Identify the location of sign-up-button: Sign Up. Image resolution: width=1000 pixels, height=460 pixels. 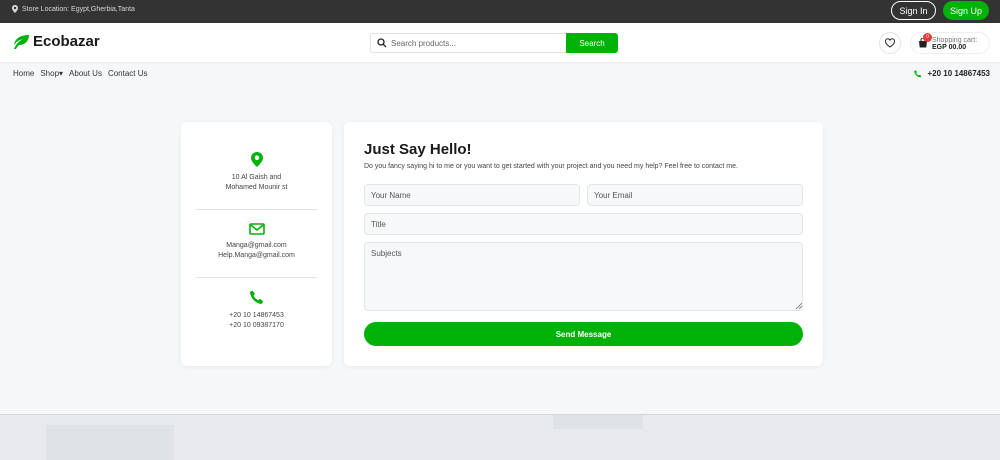
(966, 10).